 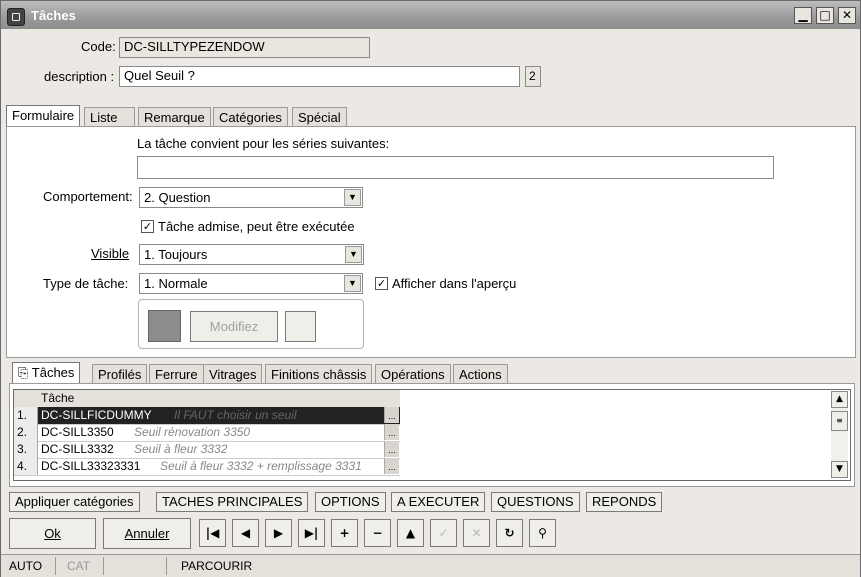 What do you see at coordinates (16, 17) in the screenshot?
I see `app-icon` at bounding box center [16, 17].